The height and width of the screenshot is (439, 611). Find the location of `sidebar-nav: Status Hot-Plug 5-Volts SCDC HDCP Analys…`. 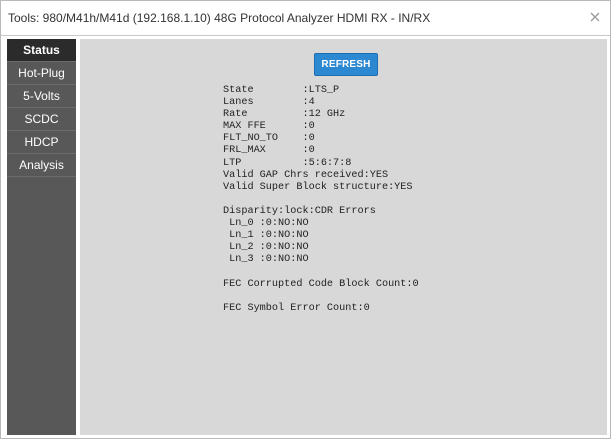

sidebar-nav: Status Hot-Plug 5-Volts SCDC HDCP Analys… is located at coordinates (41, 237).